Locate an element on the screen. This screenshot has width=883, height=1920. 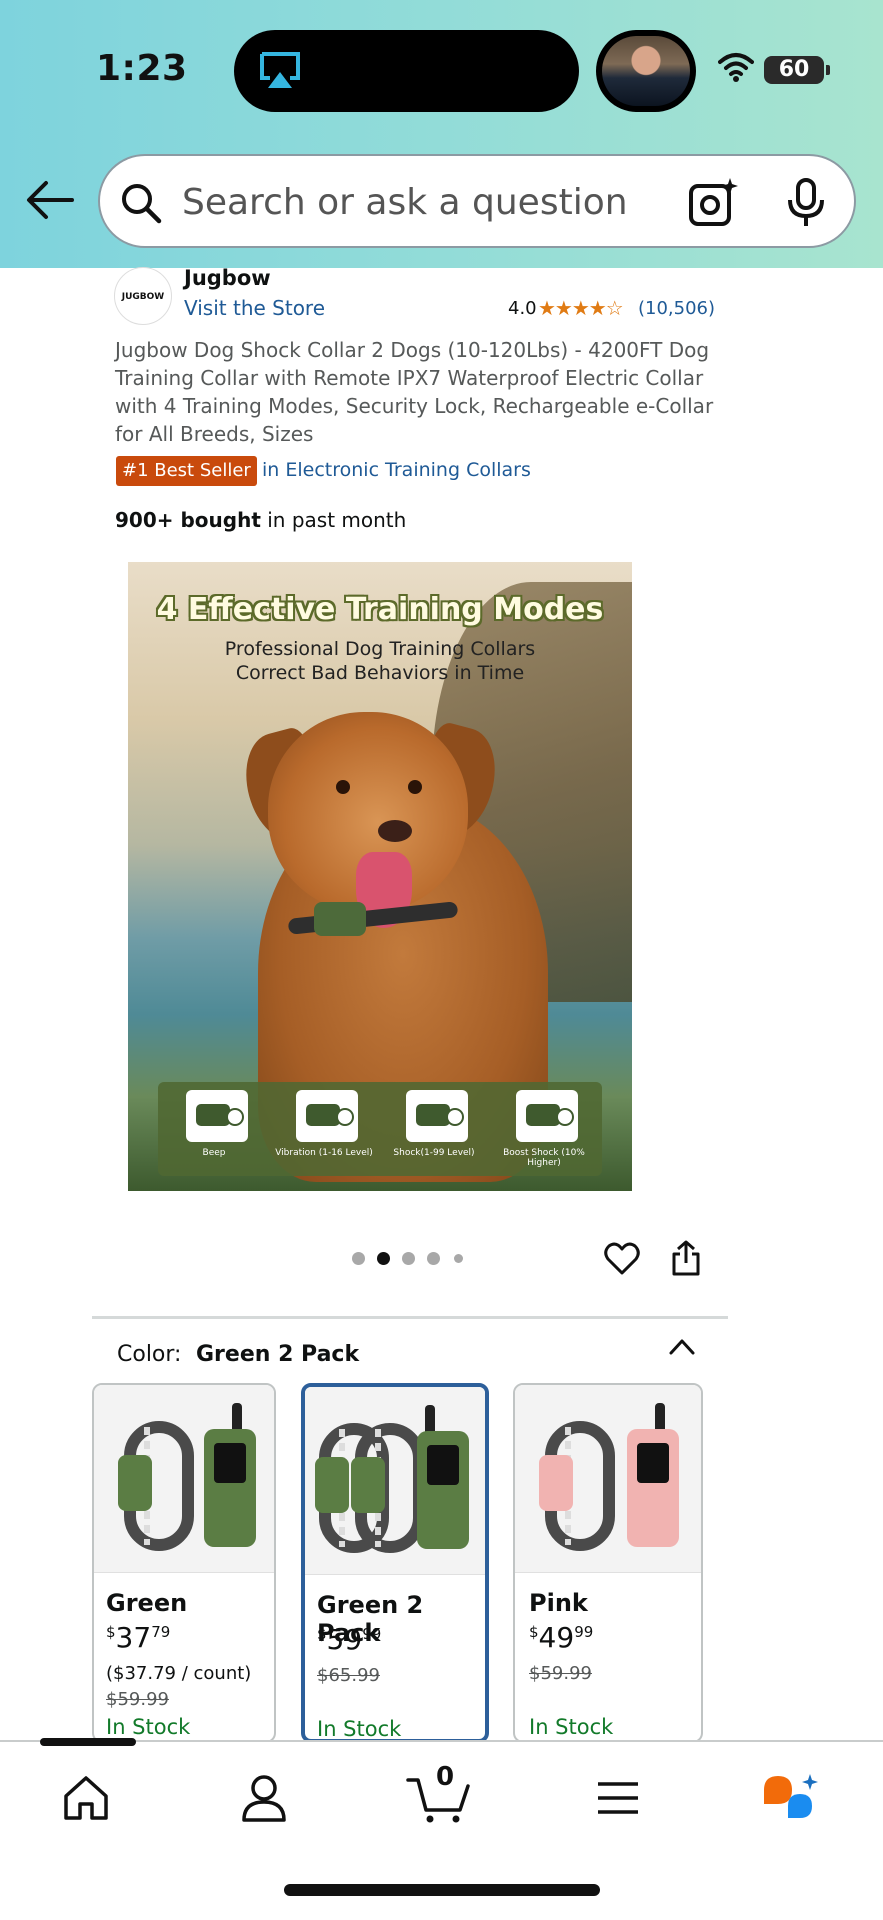
search-input: Search or ask a question is located at coordinates (405, 202).